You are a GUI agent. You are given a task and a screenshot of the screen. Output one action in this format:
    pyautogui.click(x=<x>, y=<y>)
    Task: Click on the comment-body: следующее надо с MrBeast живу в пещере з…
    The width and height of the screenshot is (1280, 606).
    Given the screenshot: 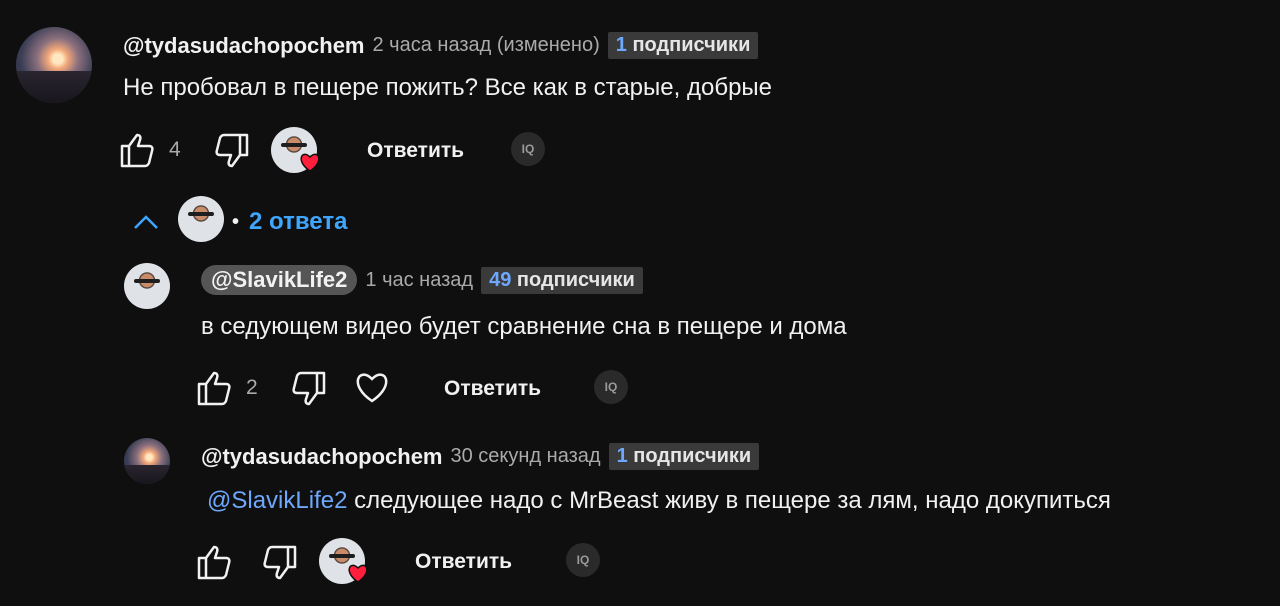 What is the action you would take?
    pyautogui.click(x=729, y=500)
    